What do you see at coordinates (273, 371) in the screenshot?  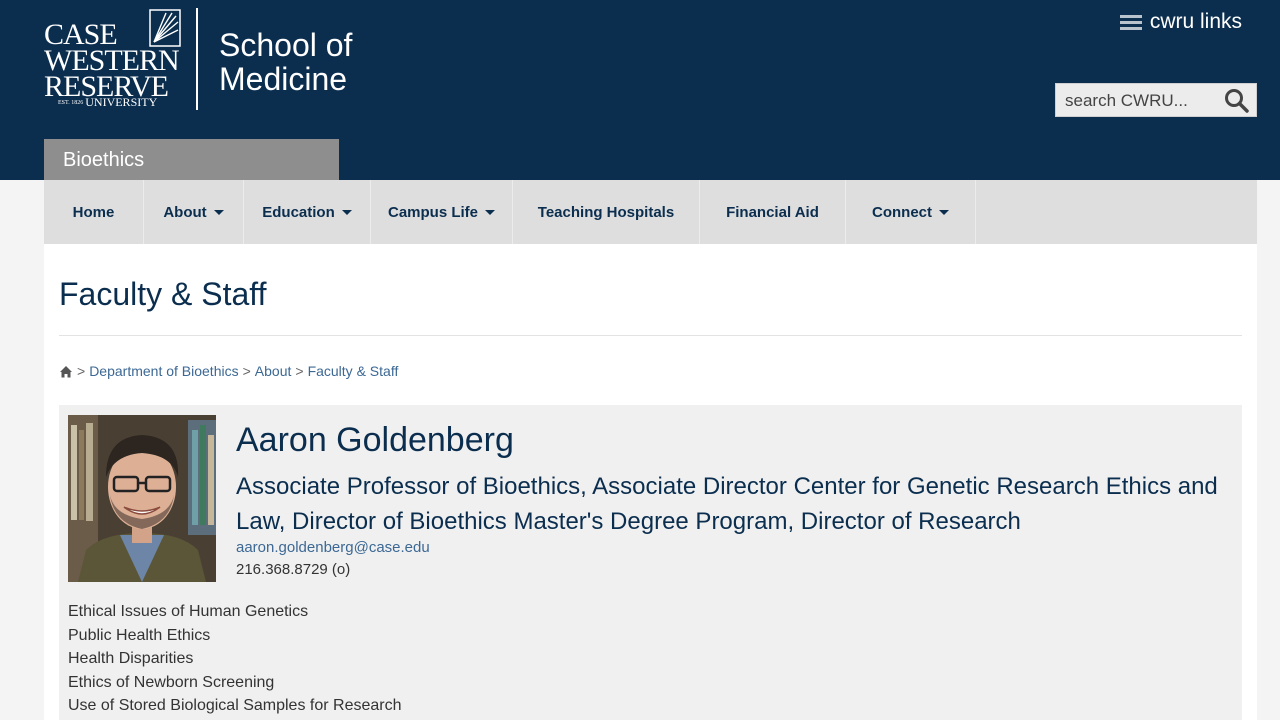 I see `breadcrumb-about: About` at bounding box center [273, 371].